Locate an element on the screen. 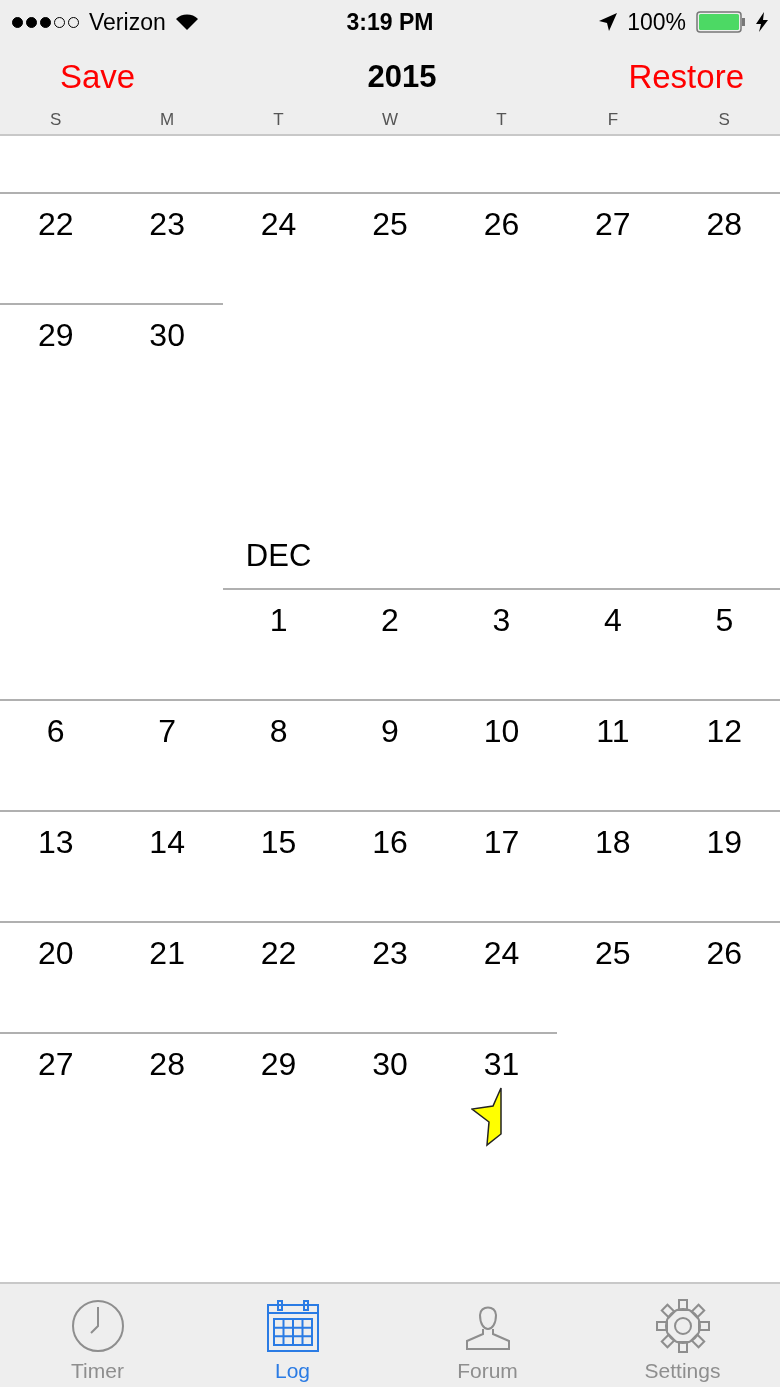 The image size is (780, 1387). tab-bar-item: Log is located at coordinates (292, 1335).